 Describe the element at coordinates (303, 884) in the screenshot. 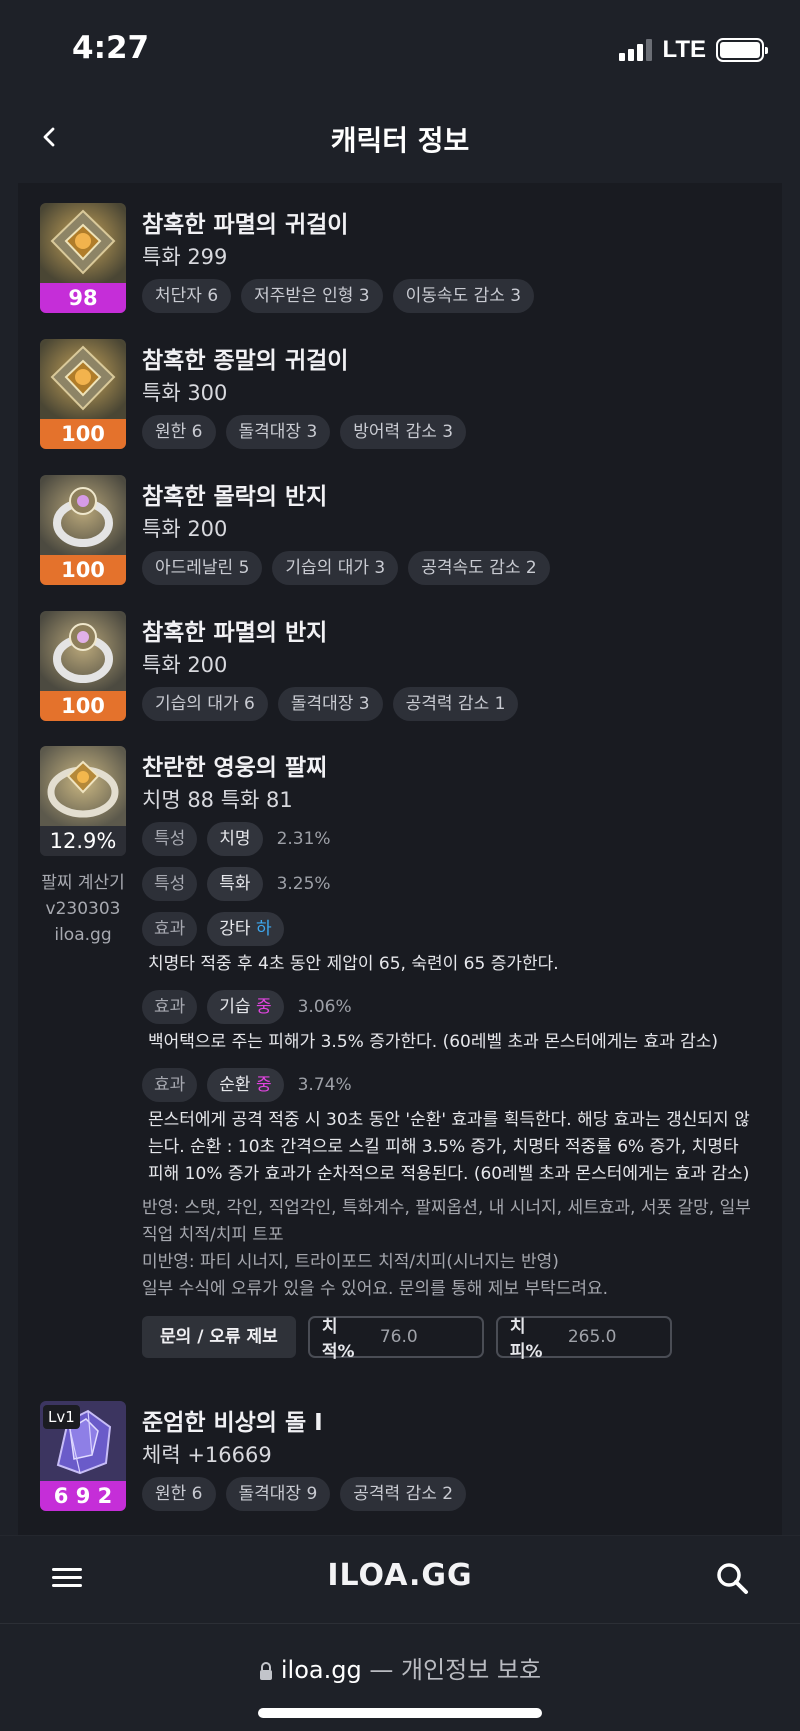

I see `option-value: 3.25%` at that location.